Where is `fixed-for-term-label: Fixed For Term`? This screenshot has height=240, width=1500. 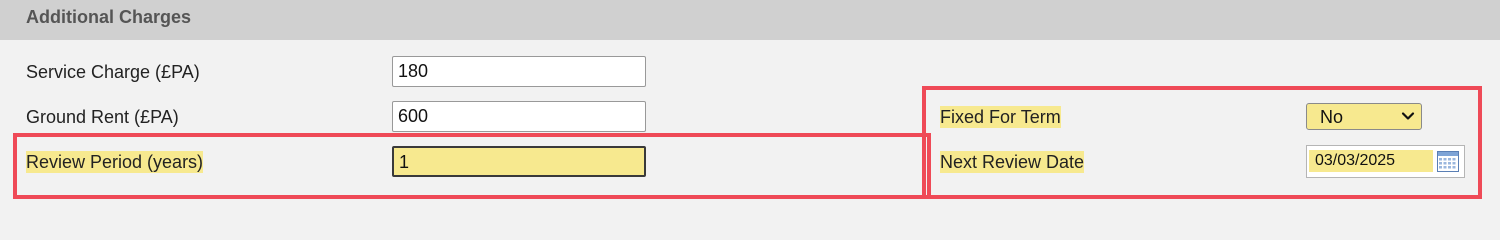
fixed-for-term-label: Fixed For Term is located at coordinates (1000, 117).